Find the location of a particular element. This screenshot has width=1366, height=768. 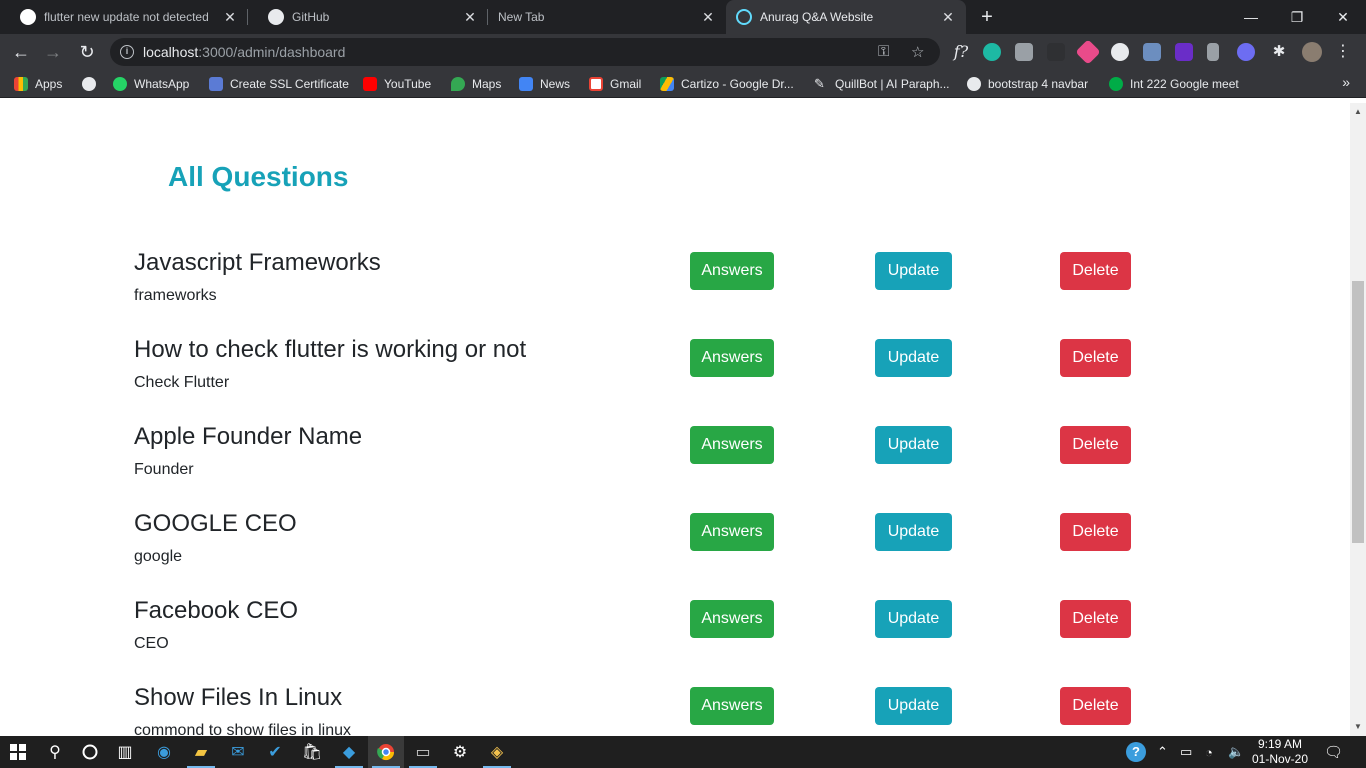

vscode-icon: ◆ is located at coordinates (349, 752).